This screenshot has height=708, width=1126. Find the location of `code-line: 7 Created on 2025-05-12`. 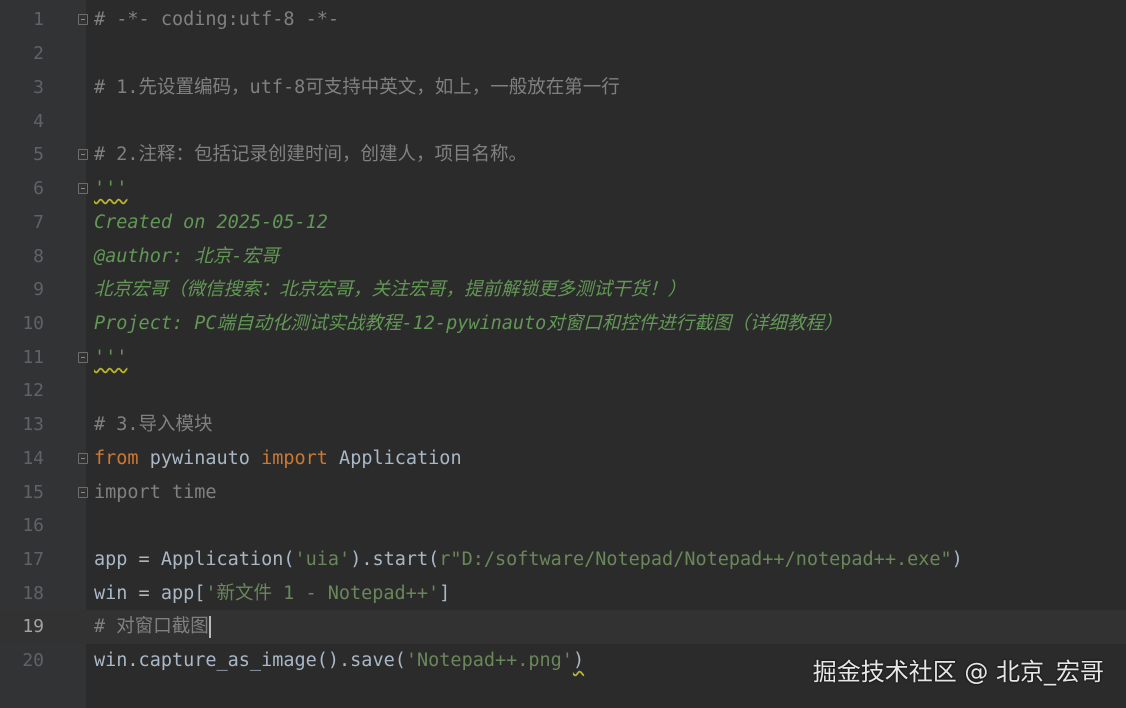

code-line: 7 Created on 2025-05-12 is located at coordinates (563, 223).